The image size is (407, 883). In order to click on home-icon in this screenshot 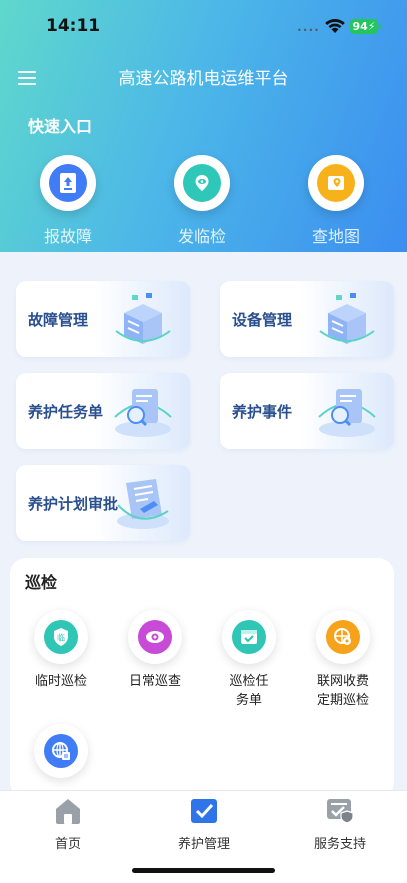, I will do `click(68, 811)`.